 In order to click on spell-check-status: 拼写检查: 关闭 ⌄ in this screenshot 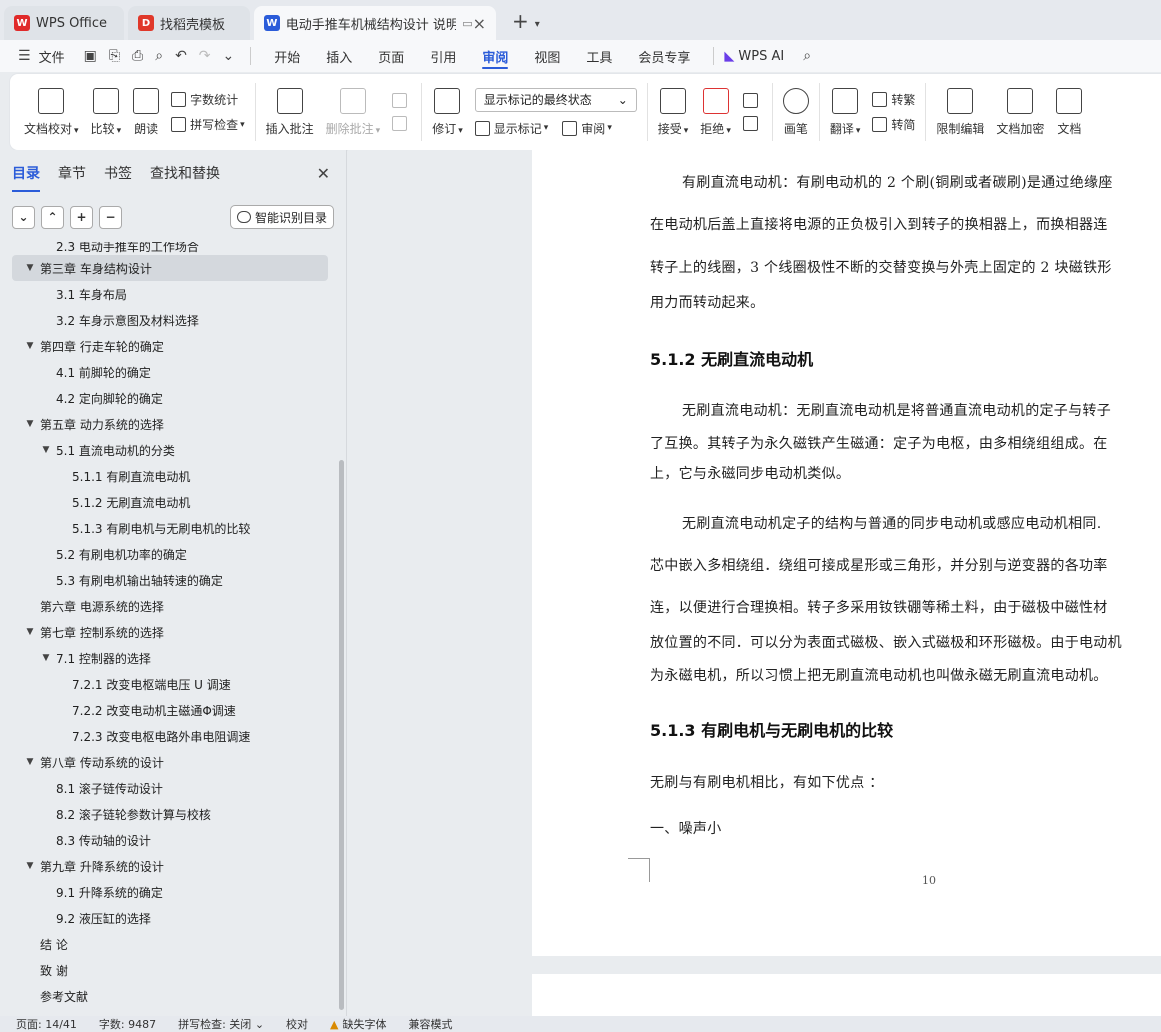, I will do `click(221, 1024)`.